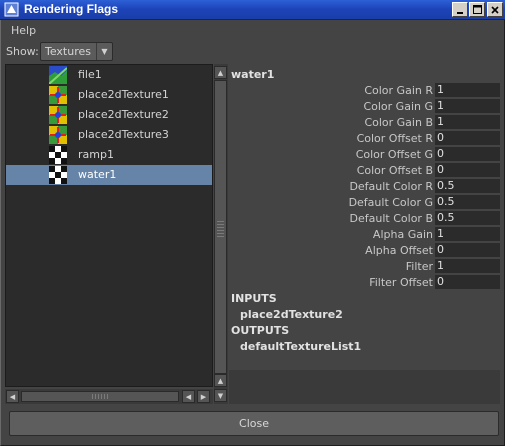 This screenshot has height=446, width=505. I want to click on list-item-label: ramp1, so click(96, 154).